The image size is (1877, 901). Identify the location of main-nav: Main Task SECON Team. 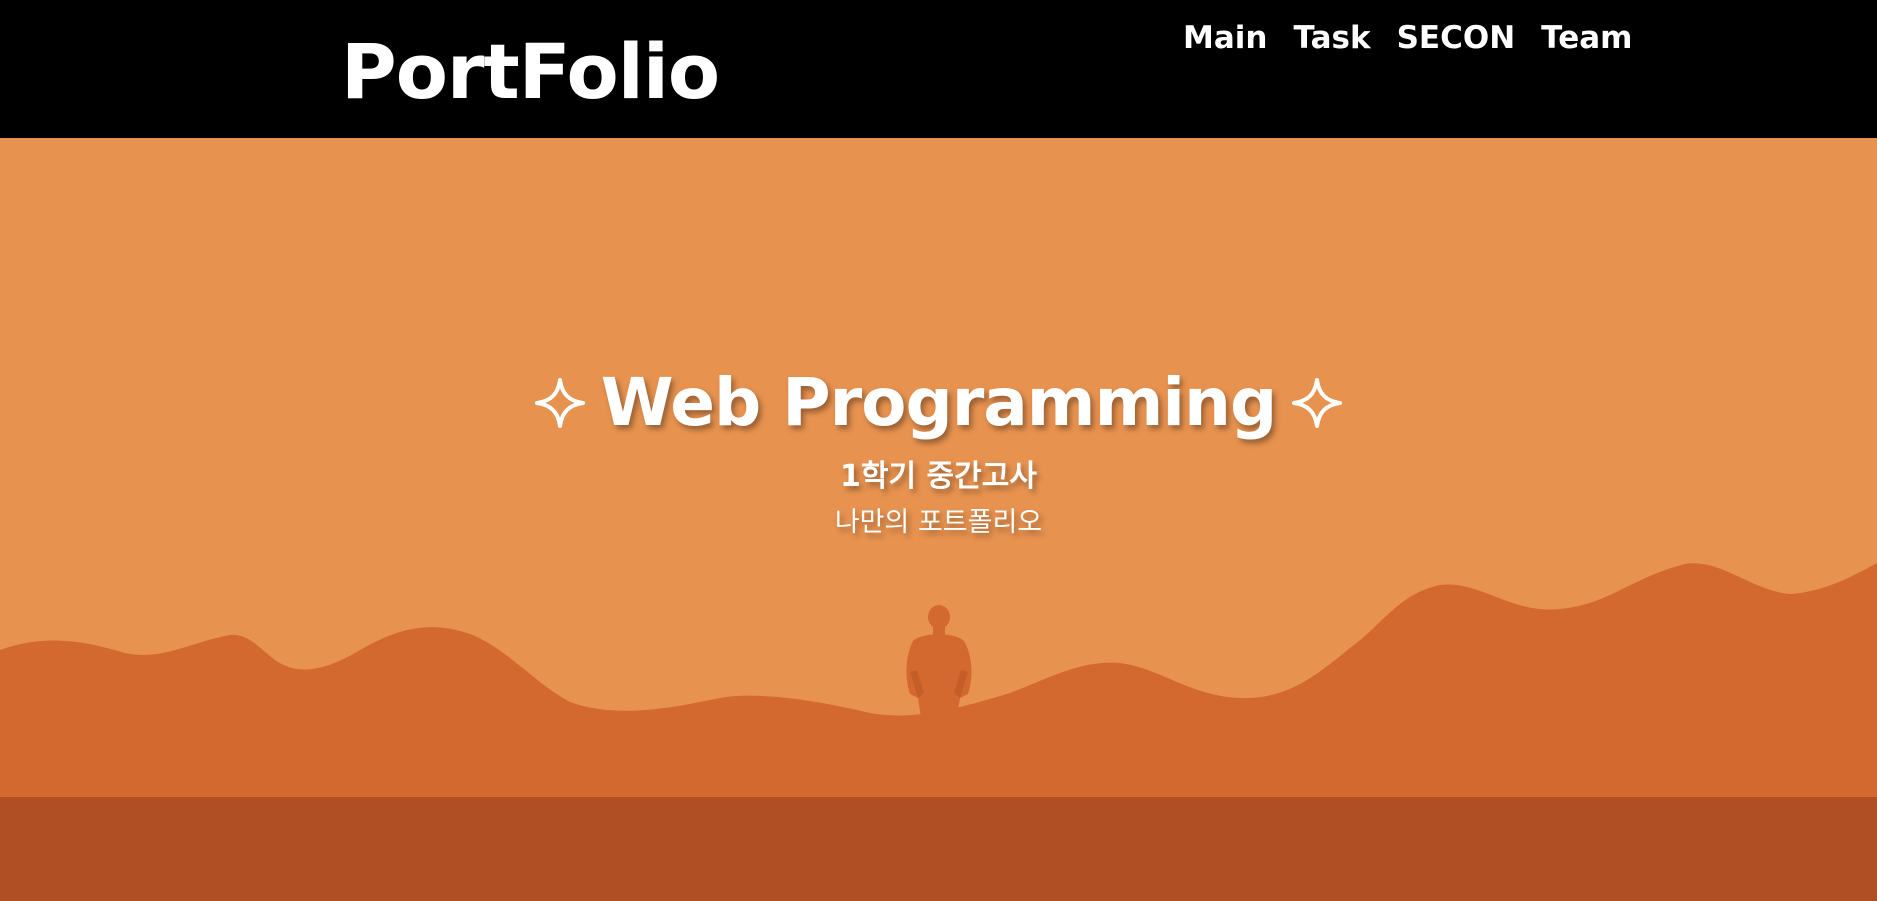
(1407, 38).